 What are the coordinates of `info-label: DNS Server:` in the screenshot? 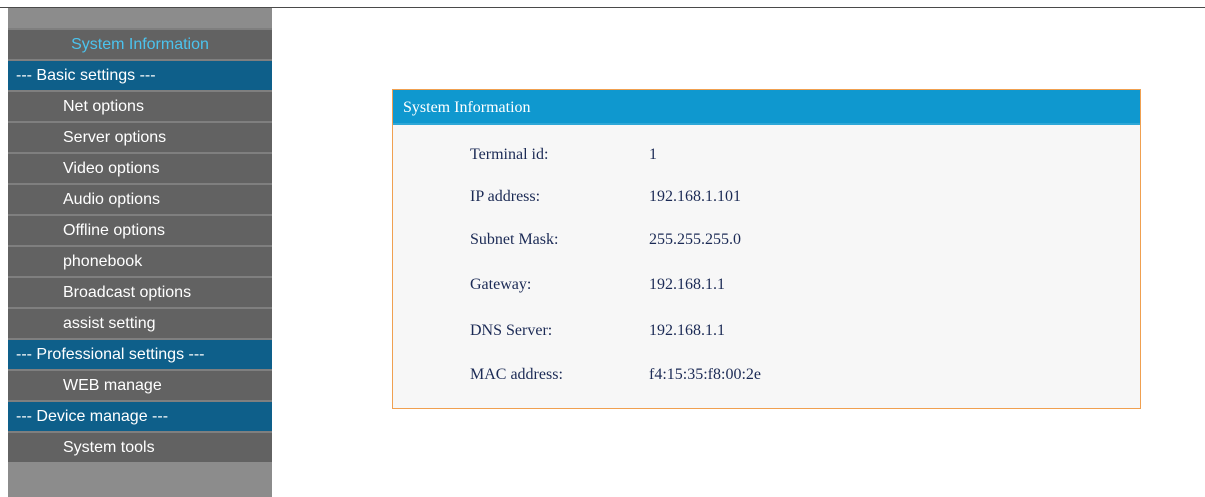 It's located at (511, 330).